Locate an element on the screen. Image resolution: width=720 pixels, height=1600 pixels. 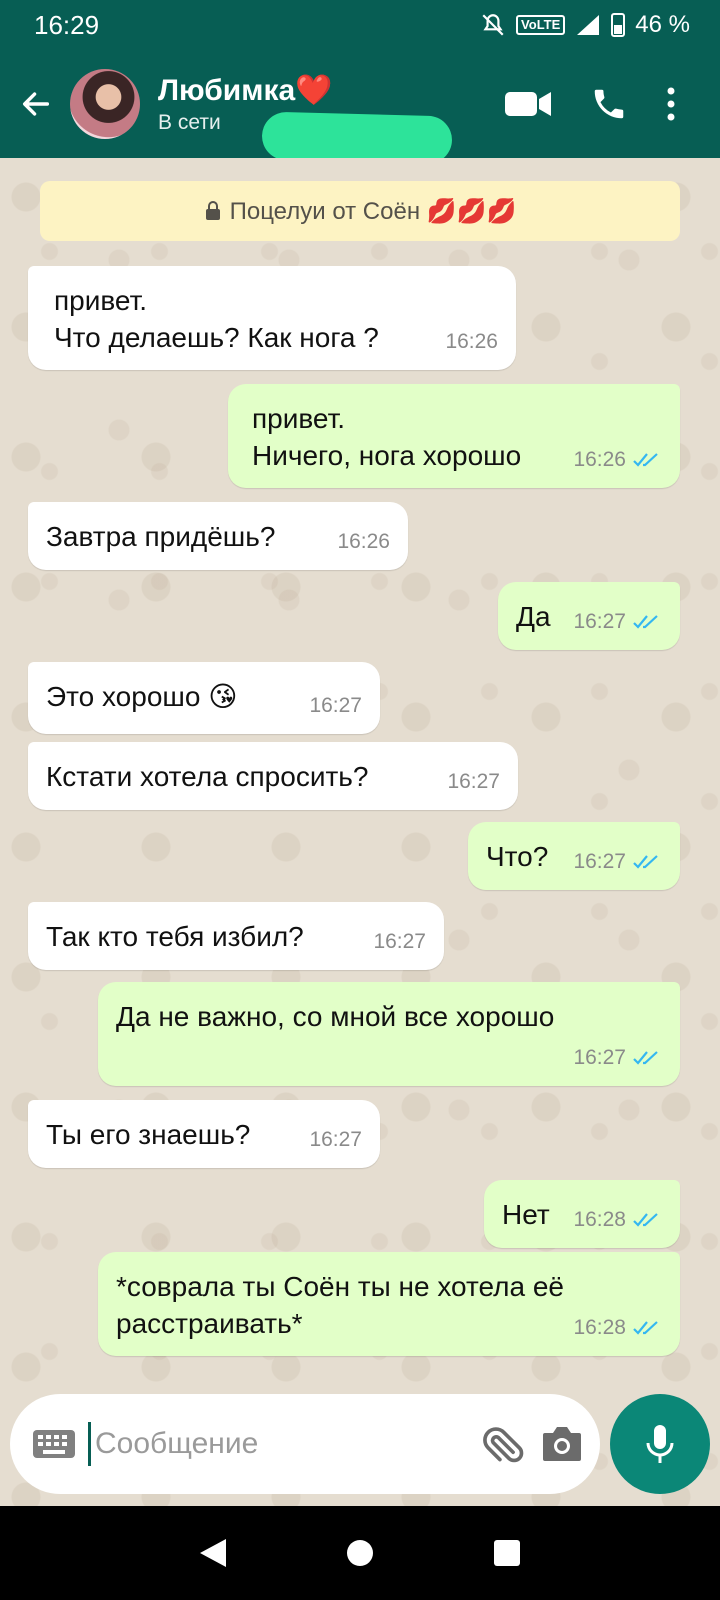
more-vertical-icon is located at coordinates (671, 104).